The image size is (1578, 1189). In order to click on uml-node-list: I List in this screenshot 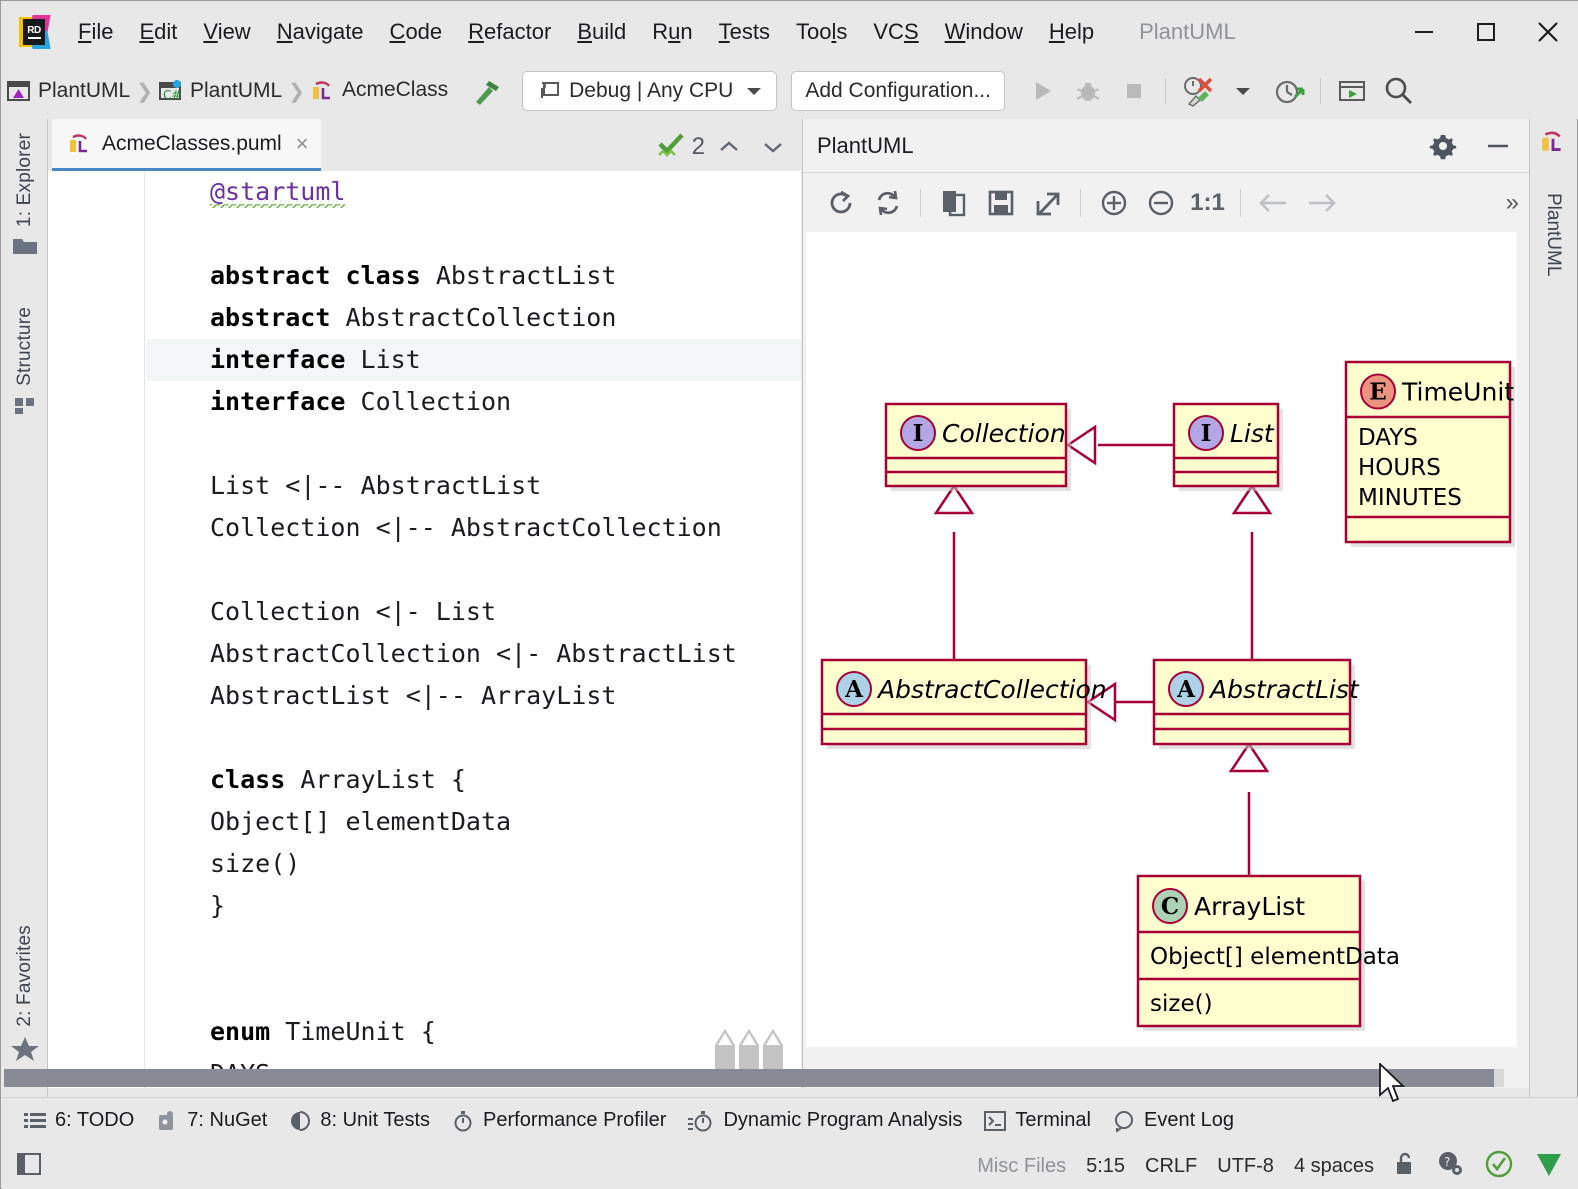, I will do `click(1227, 446)`.